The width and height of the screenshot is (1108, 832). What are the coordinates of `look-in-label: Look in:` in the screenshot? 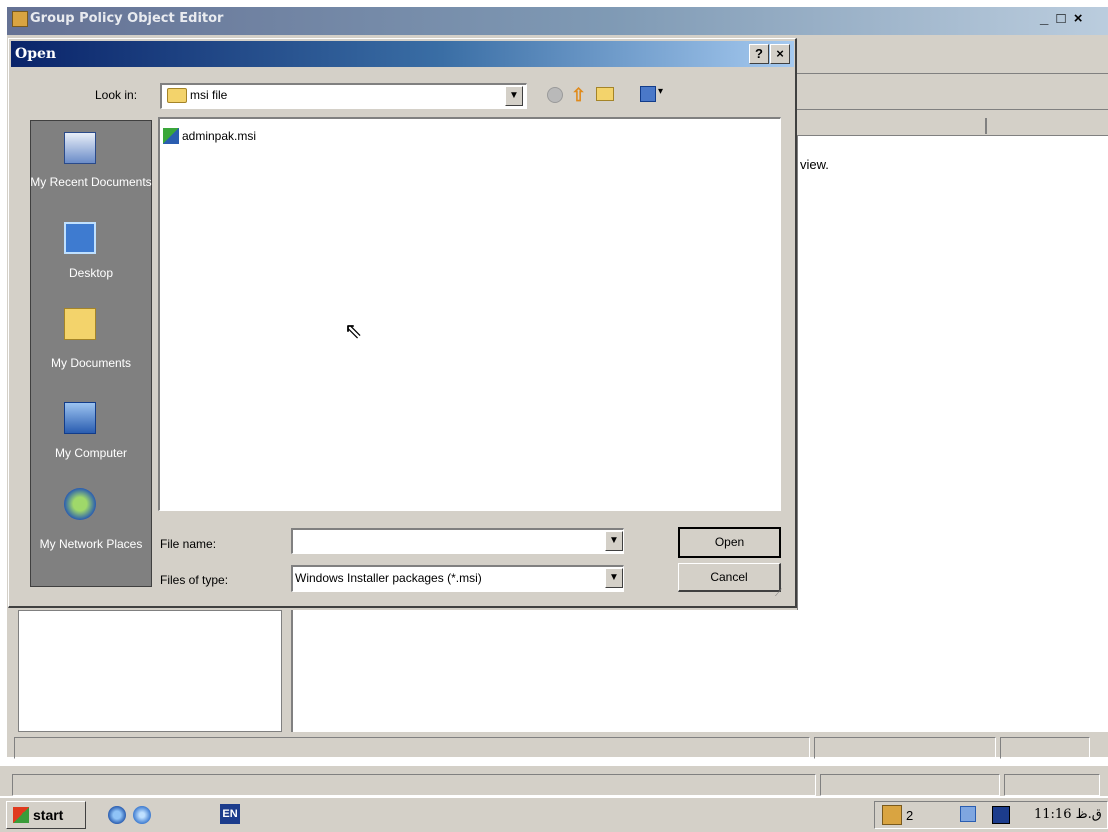 It's located at (116, 95).